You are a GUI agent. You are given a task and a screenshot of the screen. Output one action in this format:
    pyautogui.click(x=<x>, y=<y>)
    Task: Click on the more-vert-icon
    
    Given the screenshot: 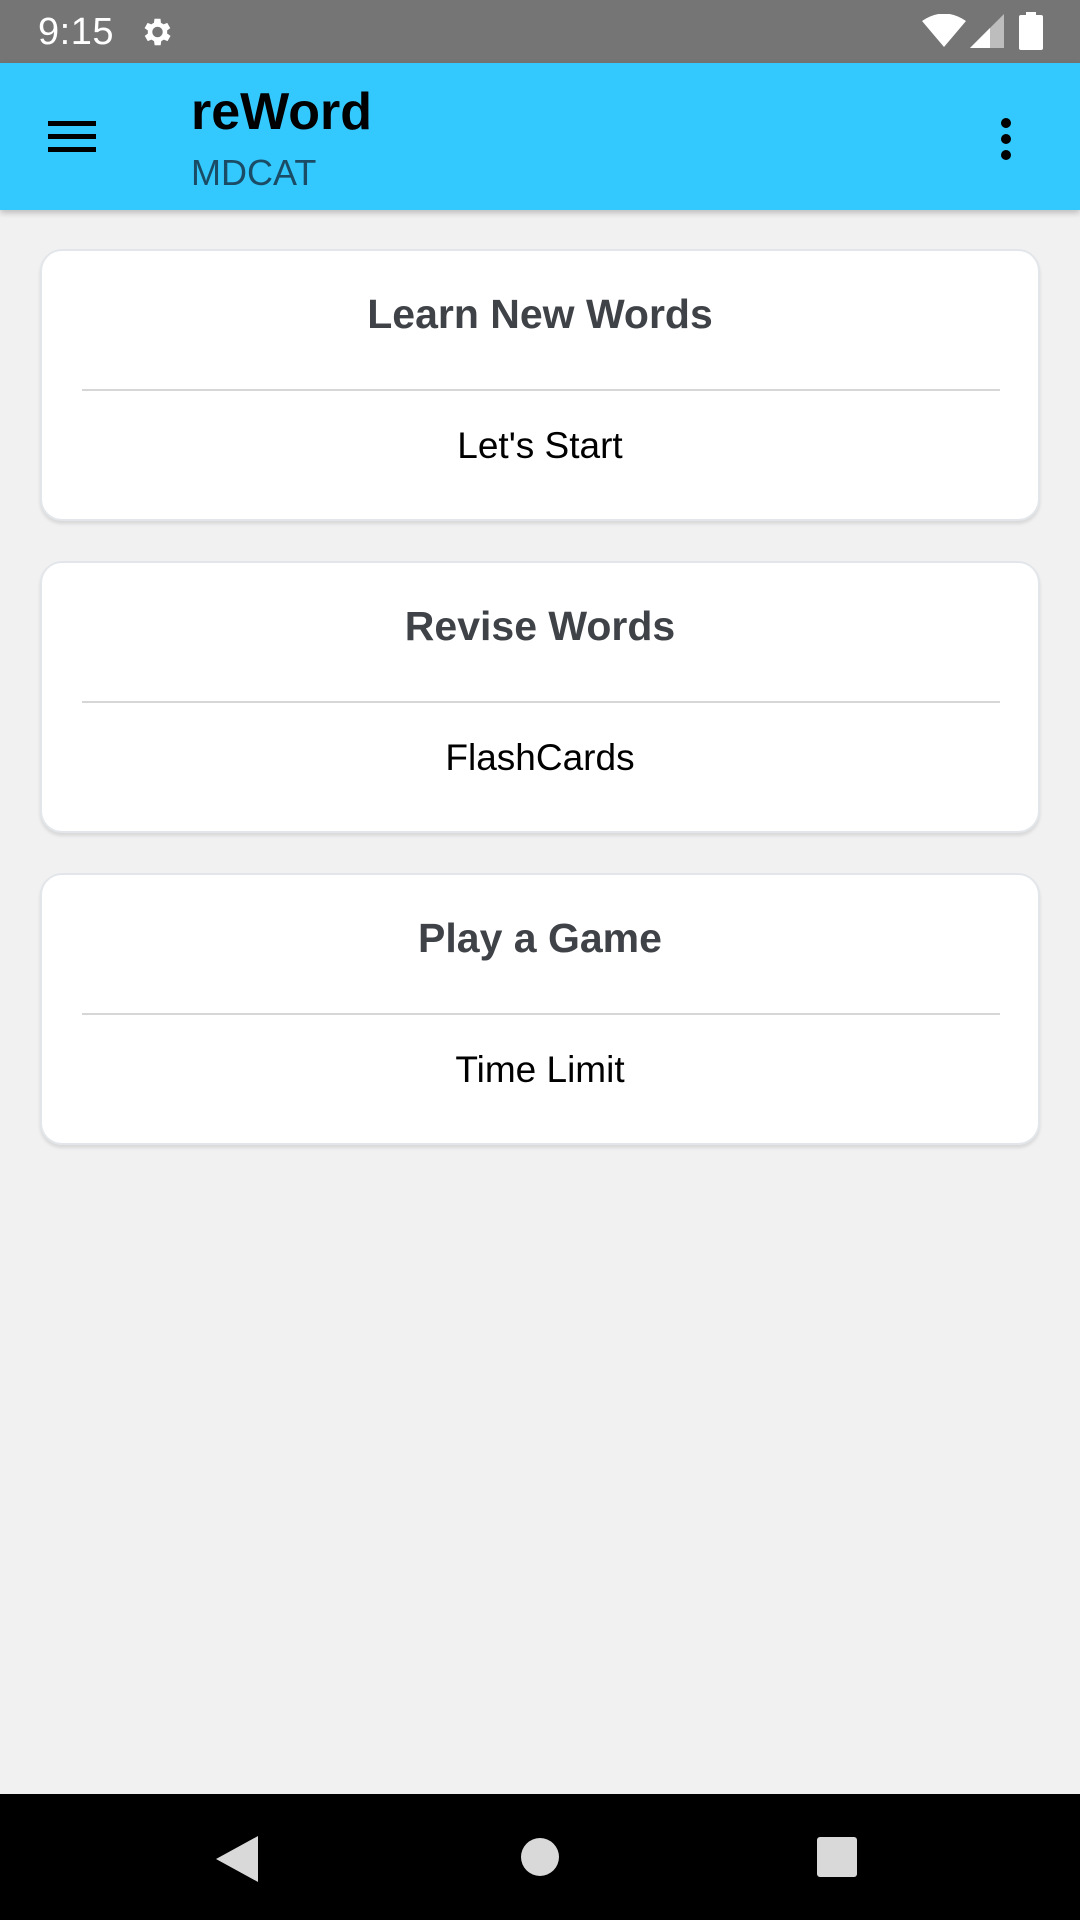 What is the action you would take?
    pyautogui.click(x=1006, y=139)
    